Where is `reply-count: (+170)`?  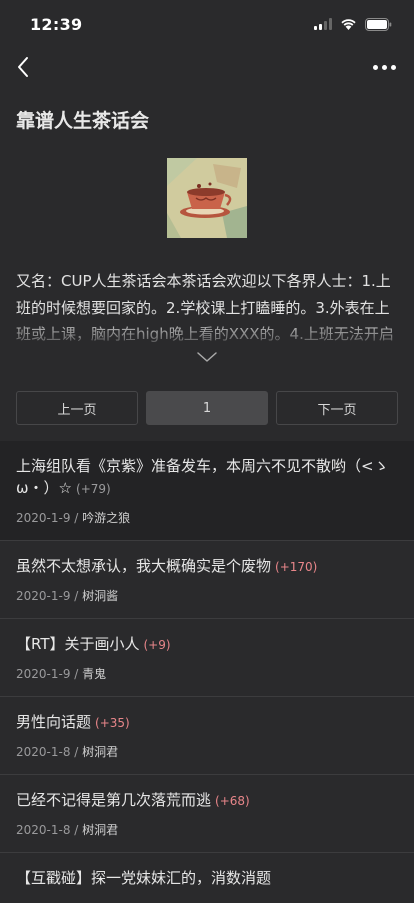
reply-count: (+170) is located at coordinates (296, 567).